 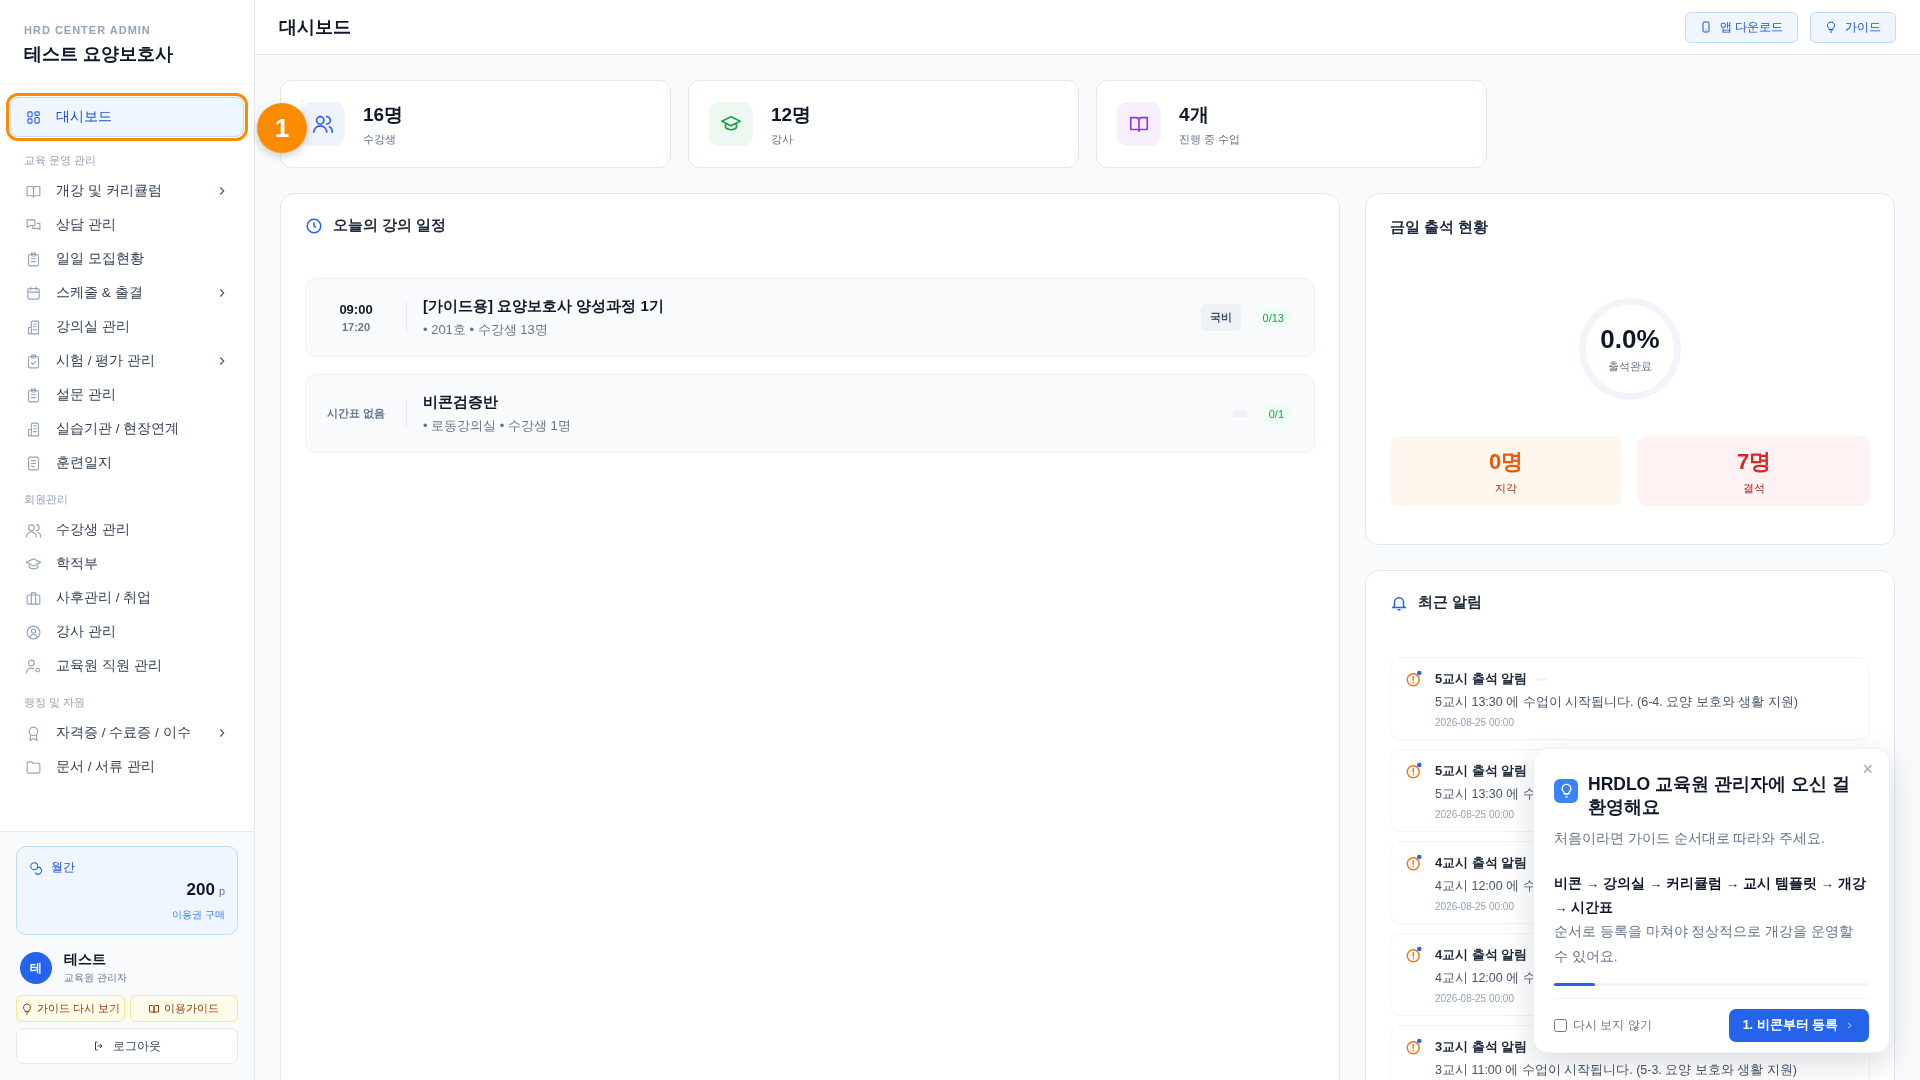 What do you see at coordinates (99, 54) in the screenshot?
I see `brand-title: 테스트 요양보호사` at bounding box center [99, 54].